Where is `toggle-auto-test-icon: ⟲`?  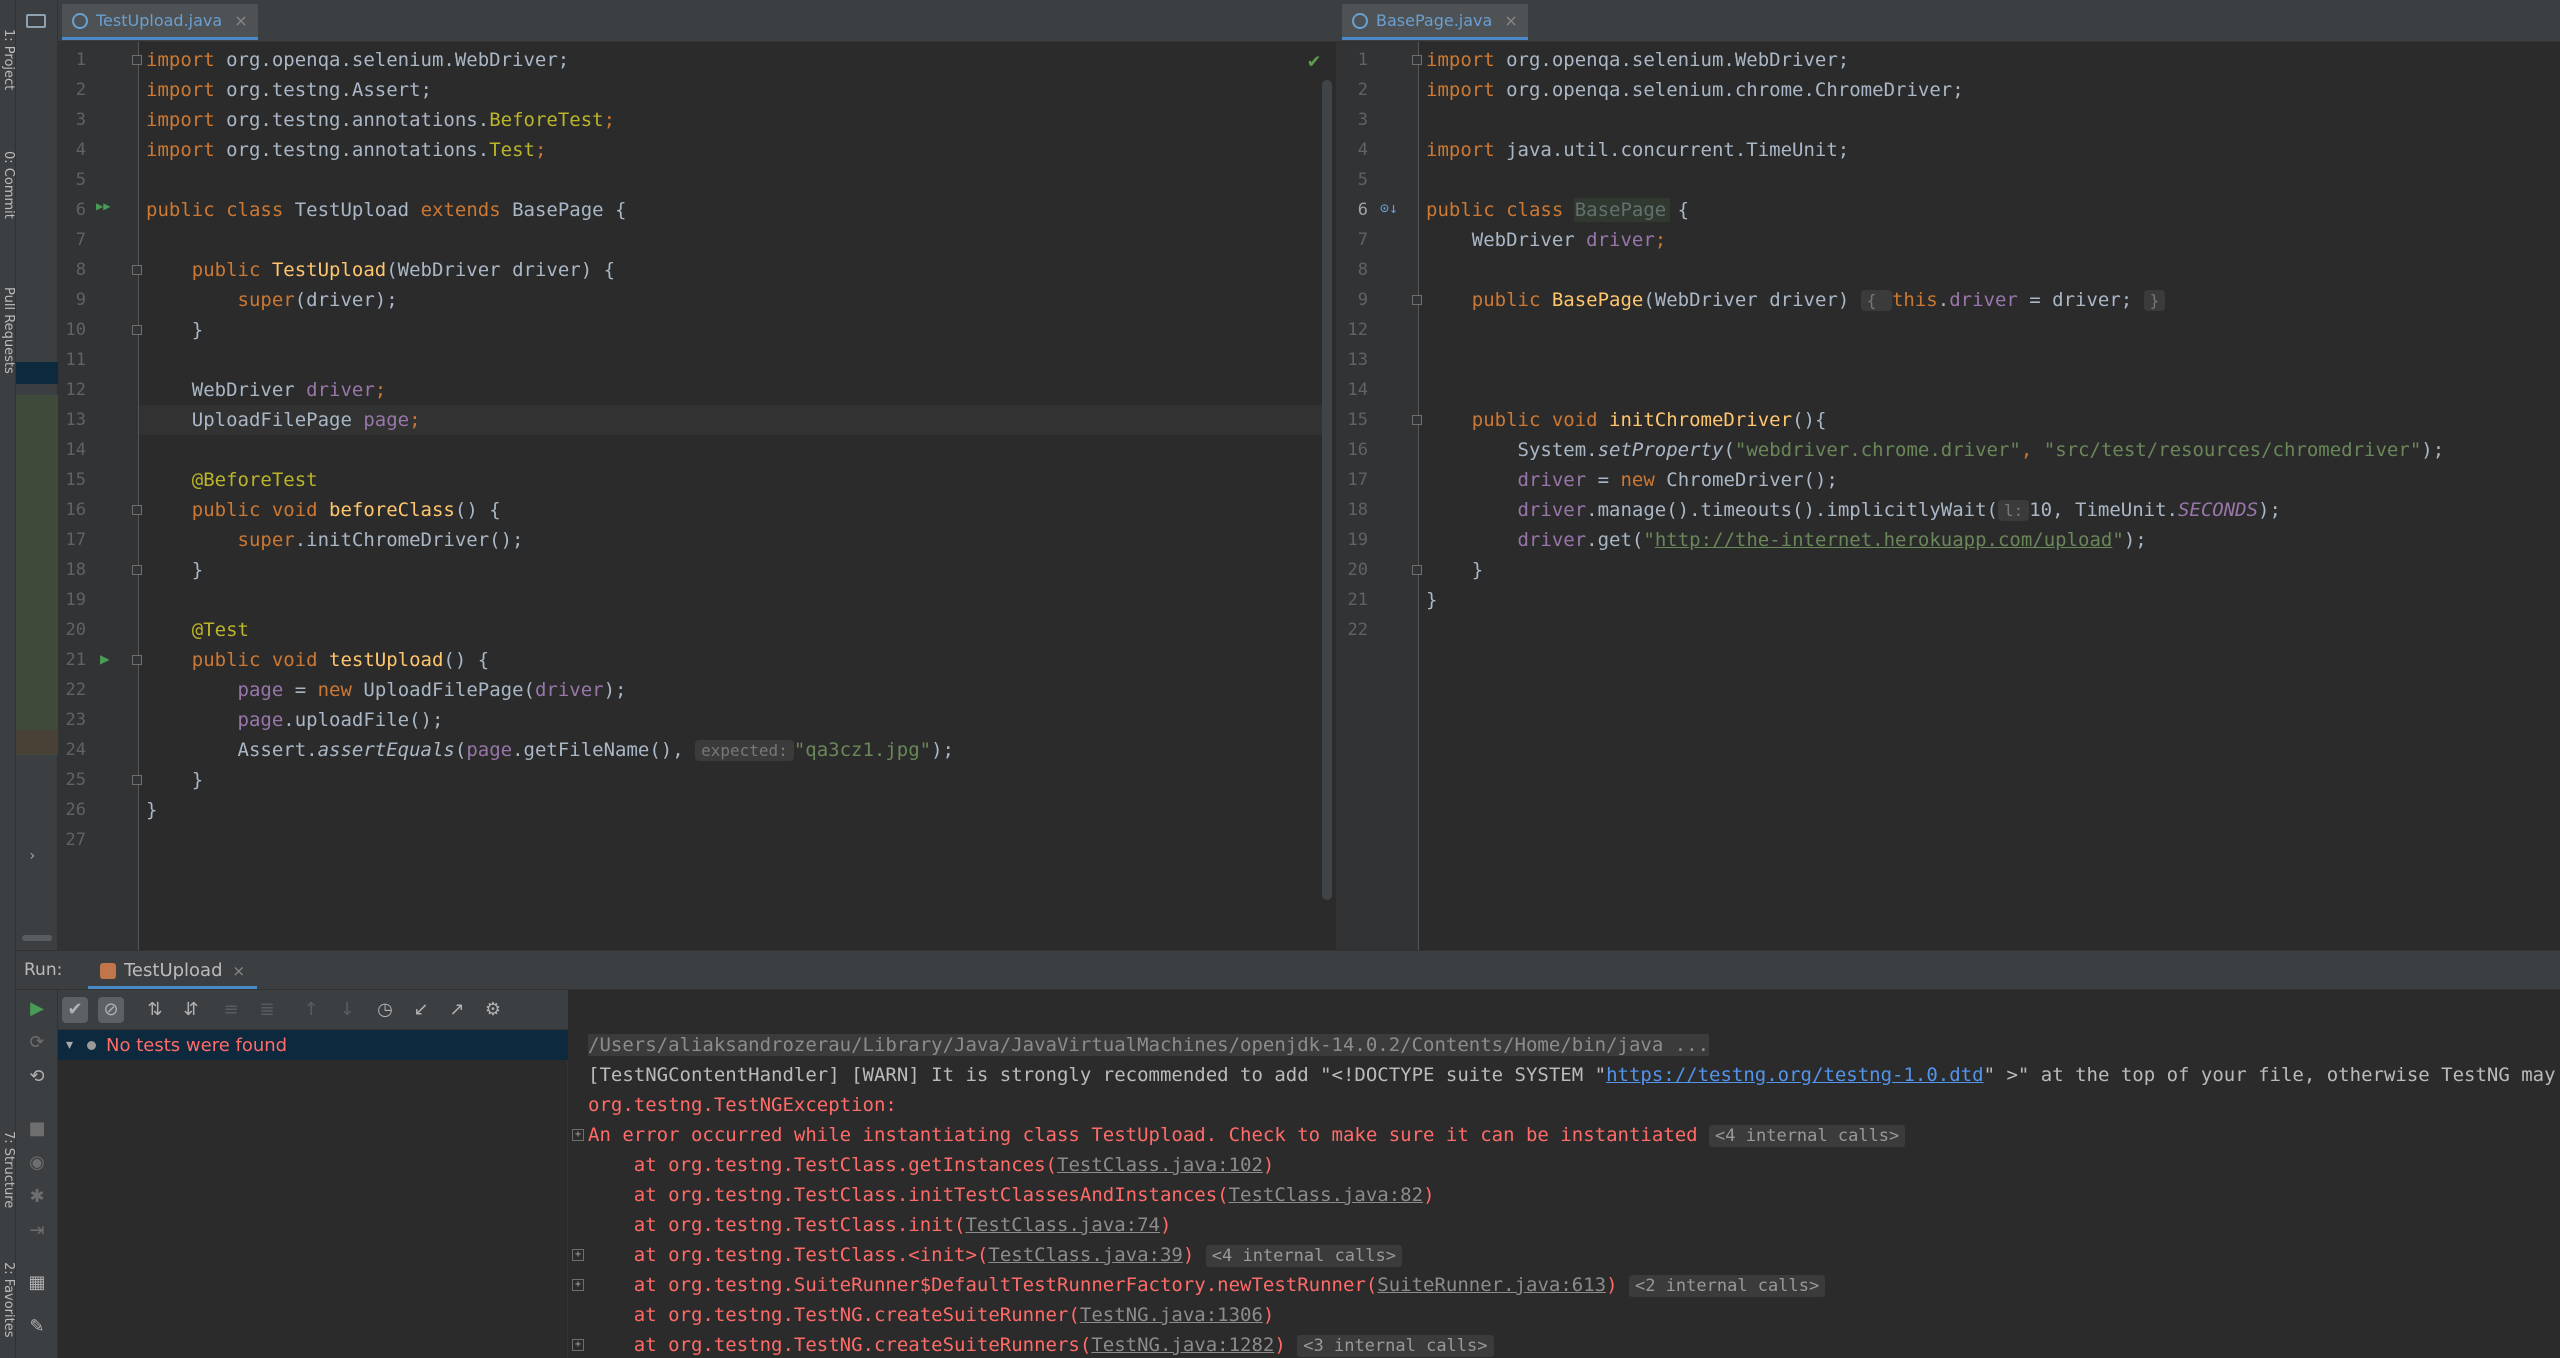 toggle-auto-test-icon: ⟲ is located at coordinates (37, 1077).